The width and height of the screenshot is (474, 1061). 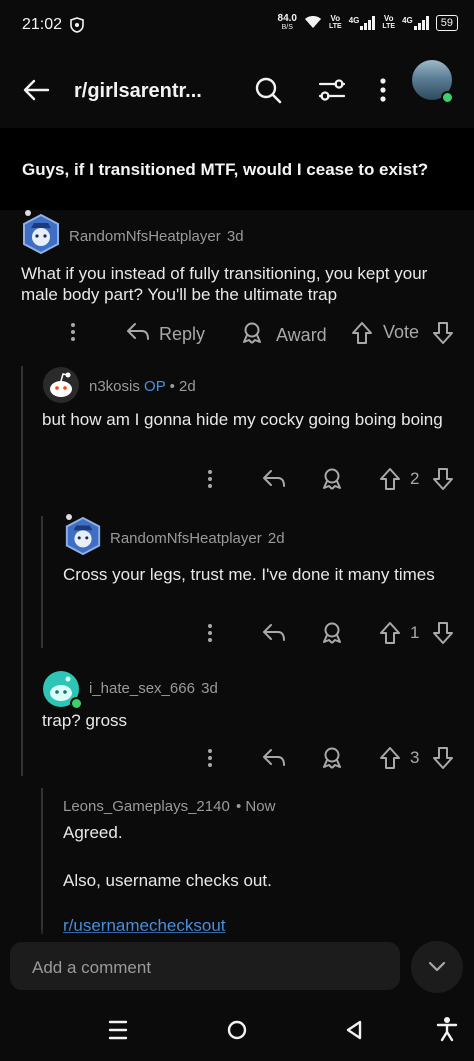 What do you see at coordinates (85, 720) in the screenshot?
I see `comment-text: trap? gross` at bounding box center [85, 720].